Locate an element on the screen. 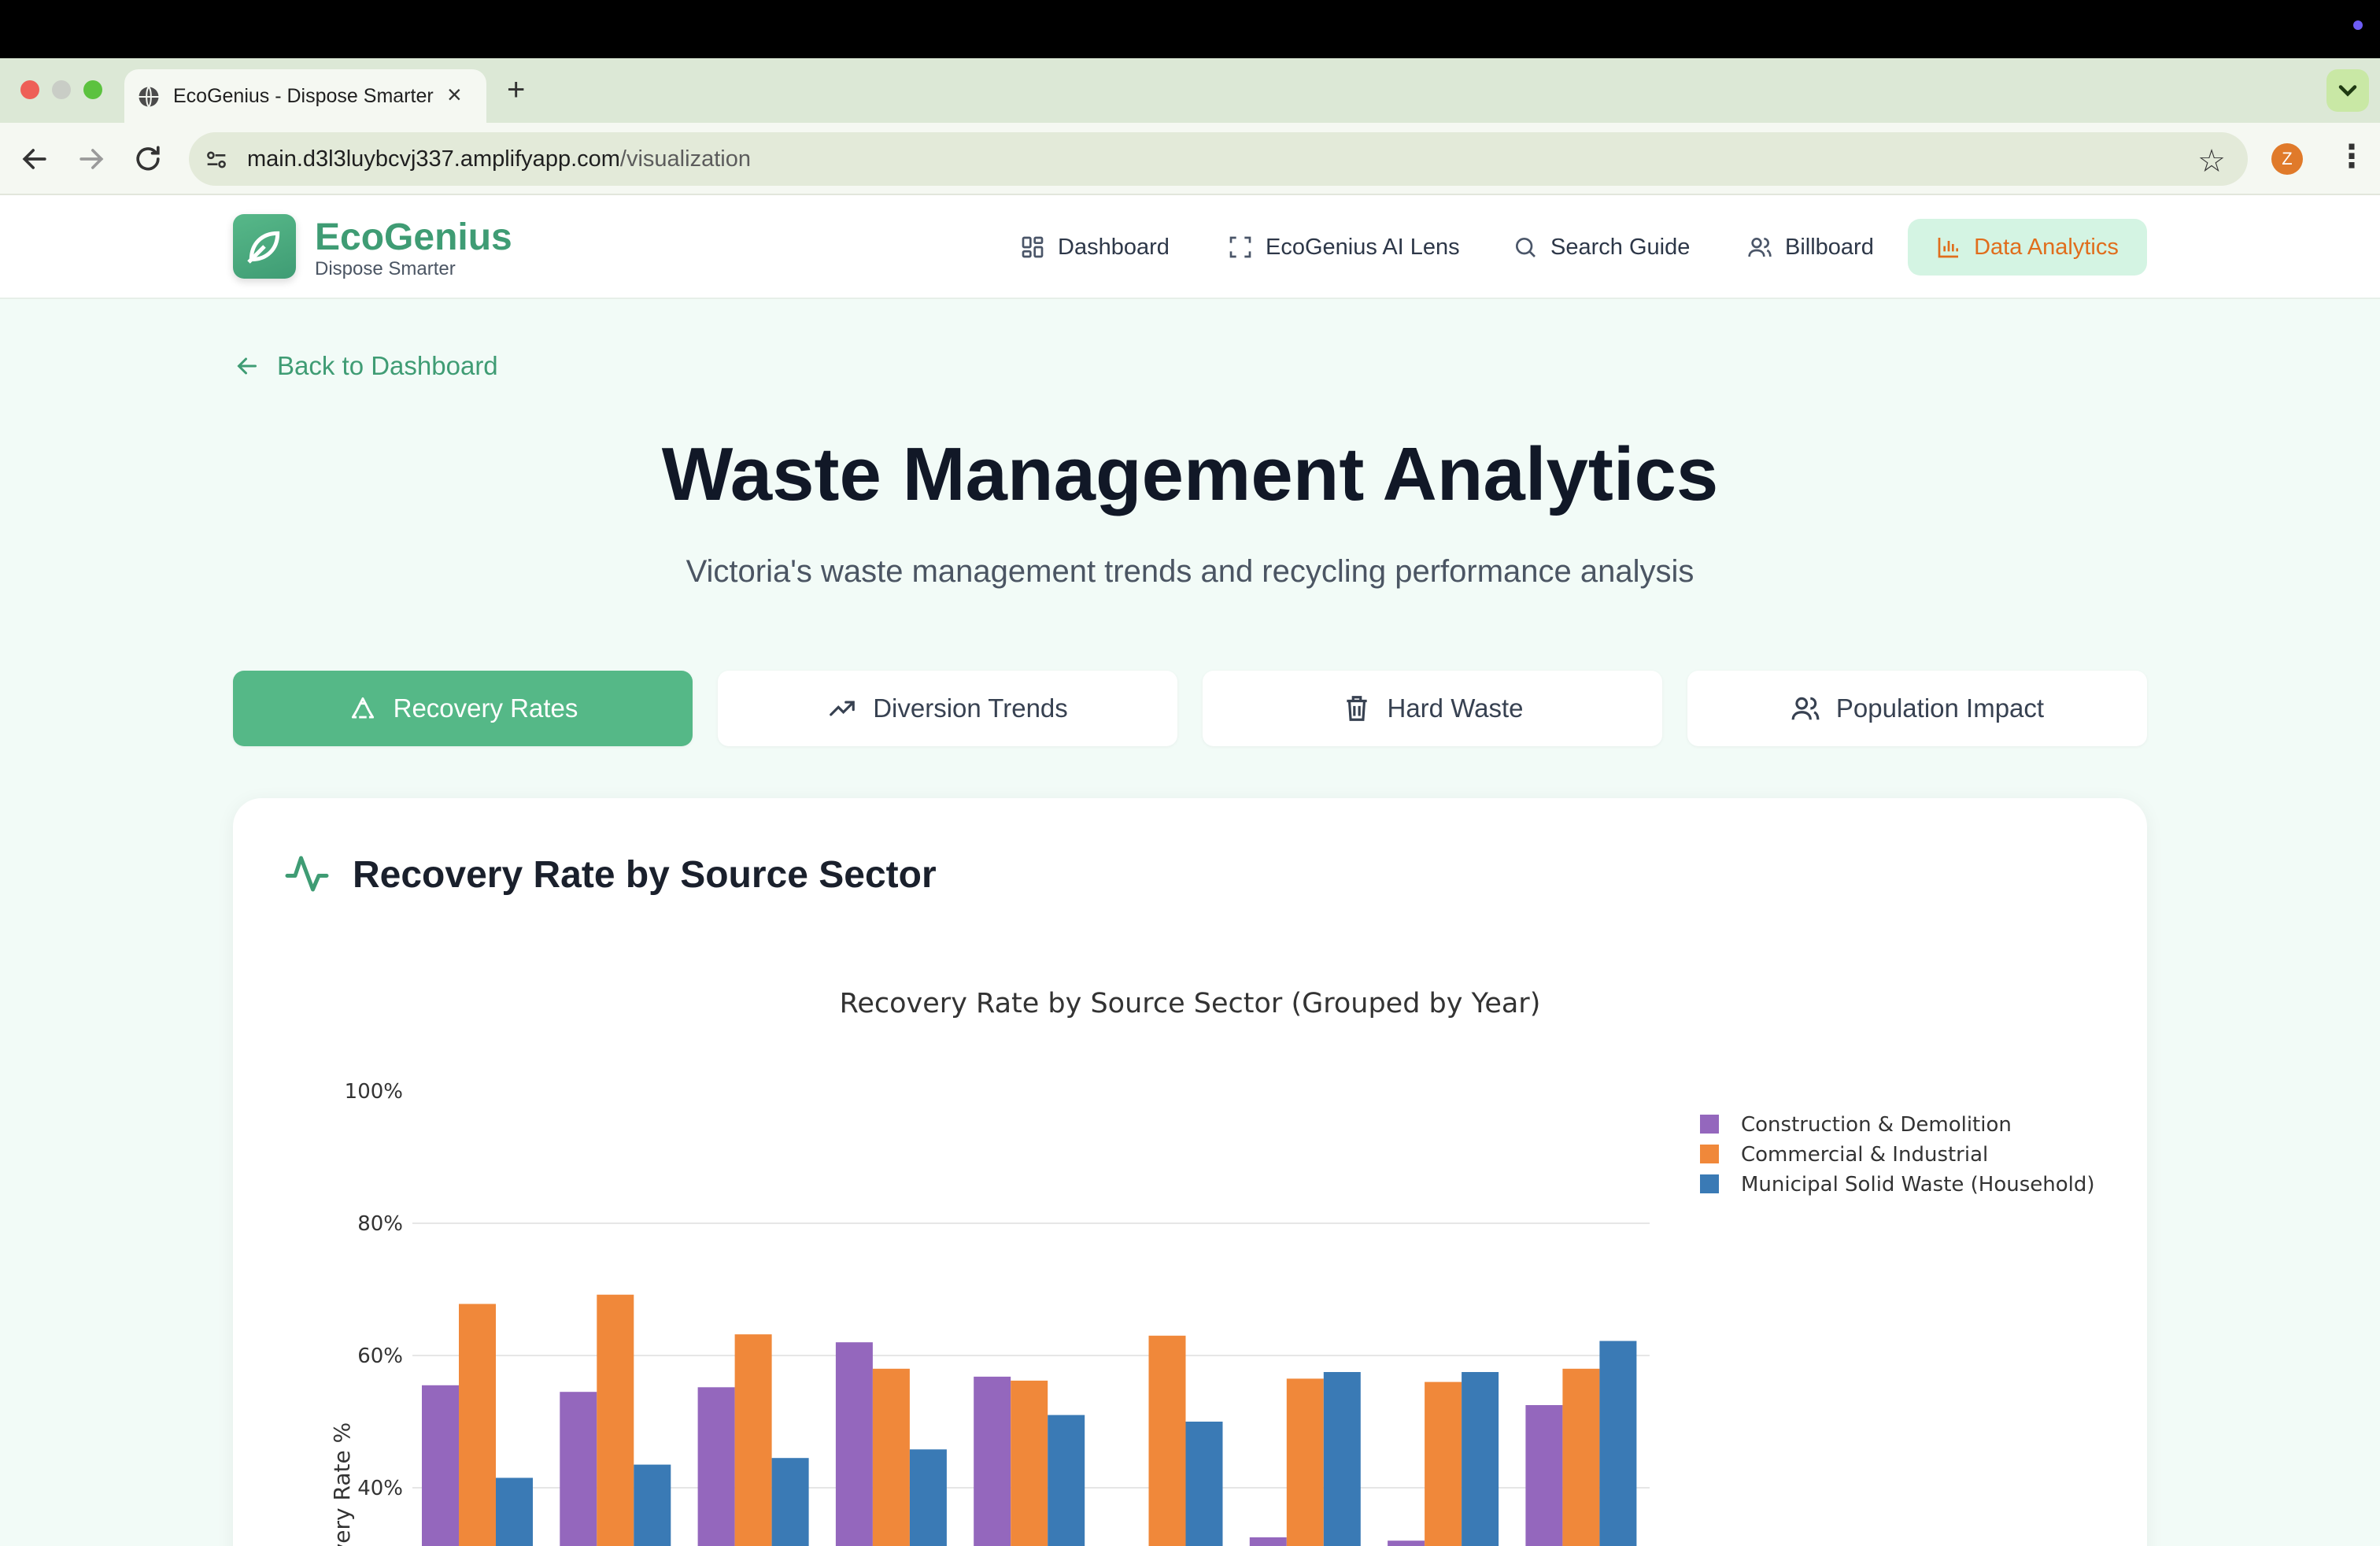 Image resolution: width=2380 pixels, height=1546 pixels. arrow-left-icon is located at coordinates (247, 366).